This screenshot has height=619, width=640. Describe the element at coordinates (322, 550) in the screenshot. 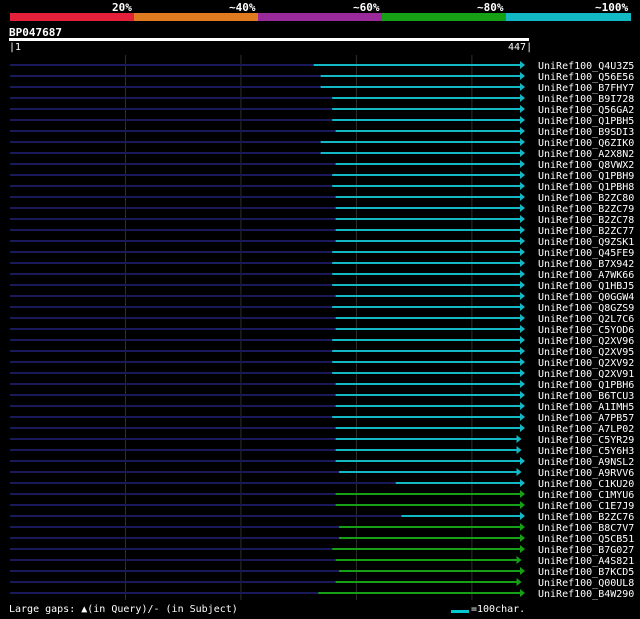

I see `hit-row: UniRef100_B7G027` at that location.